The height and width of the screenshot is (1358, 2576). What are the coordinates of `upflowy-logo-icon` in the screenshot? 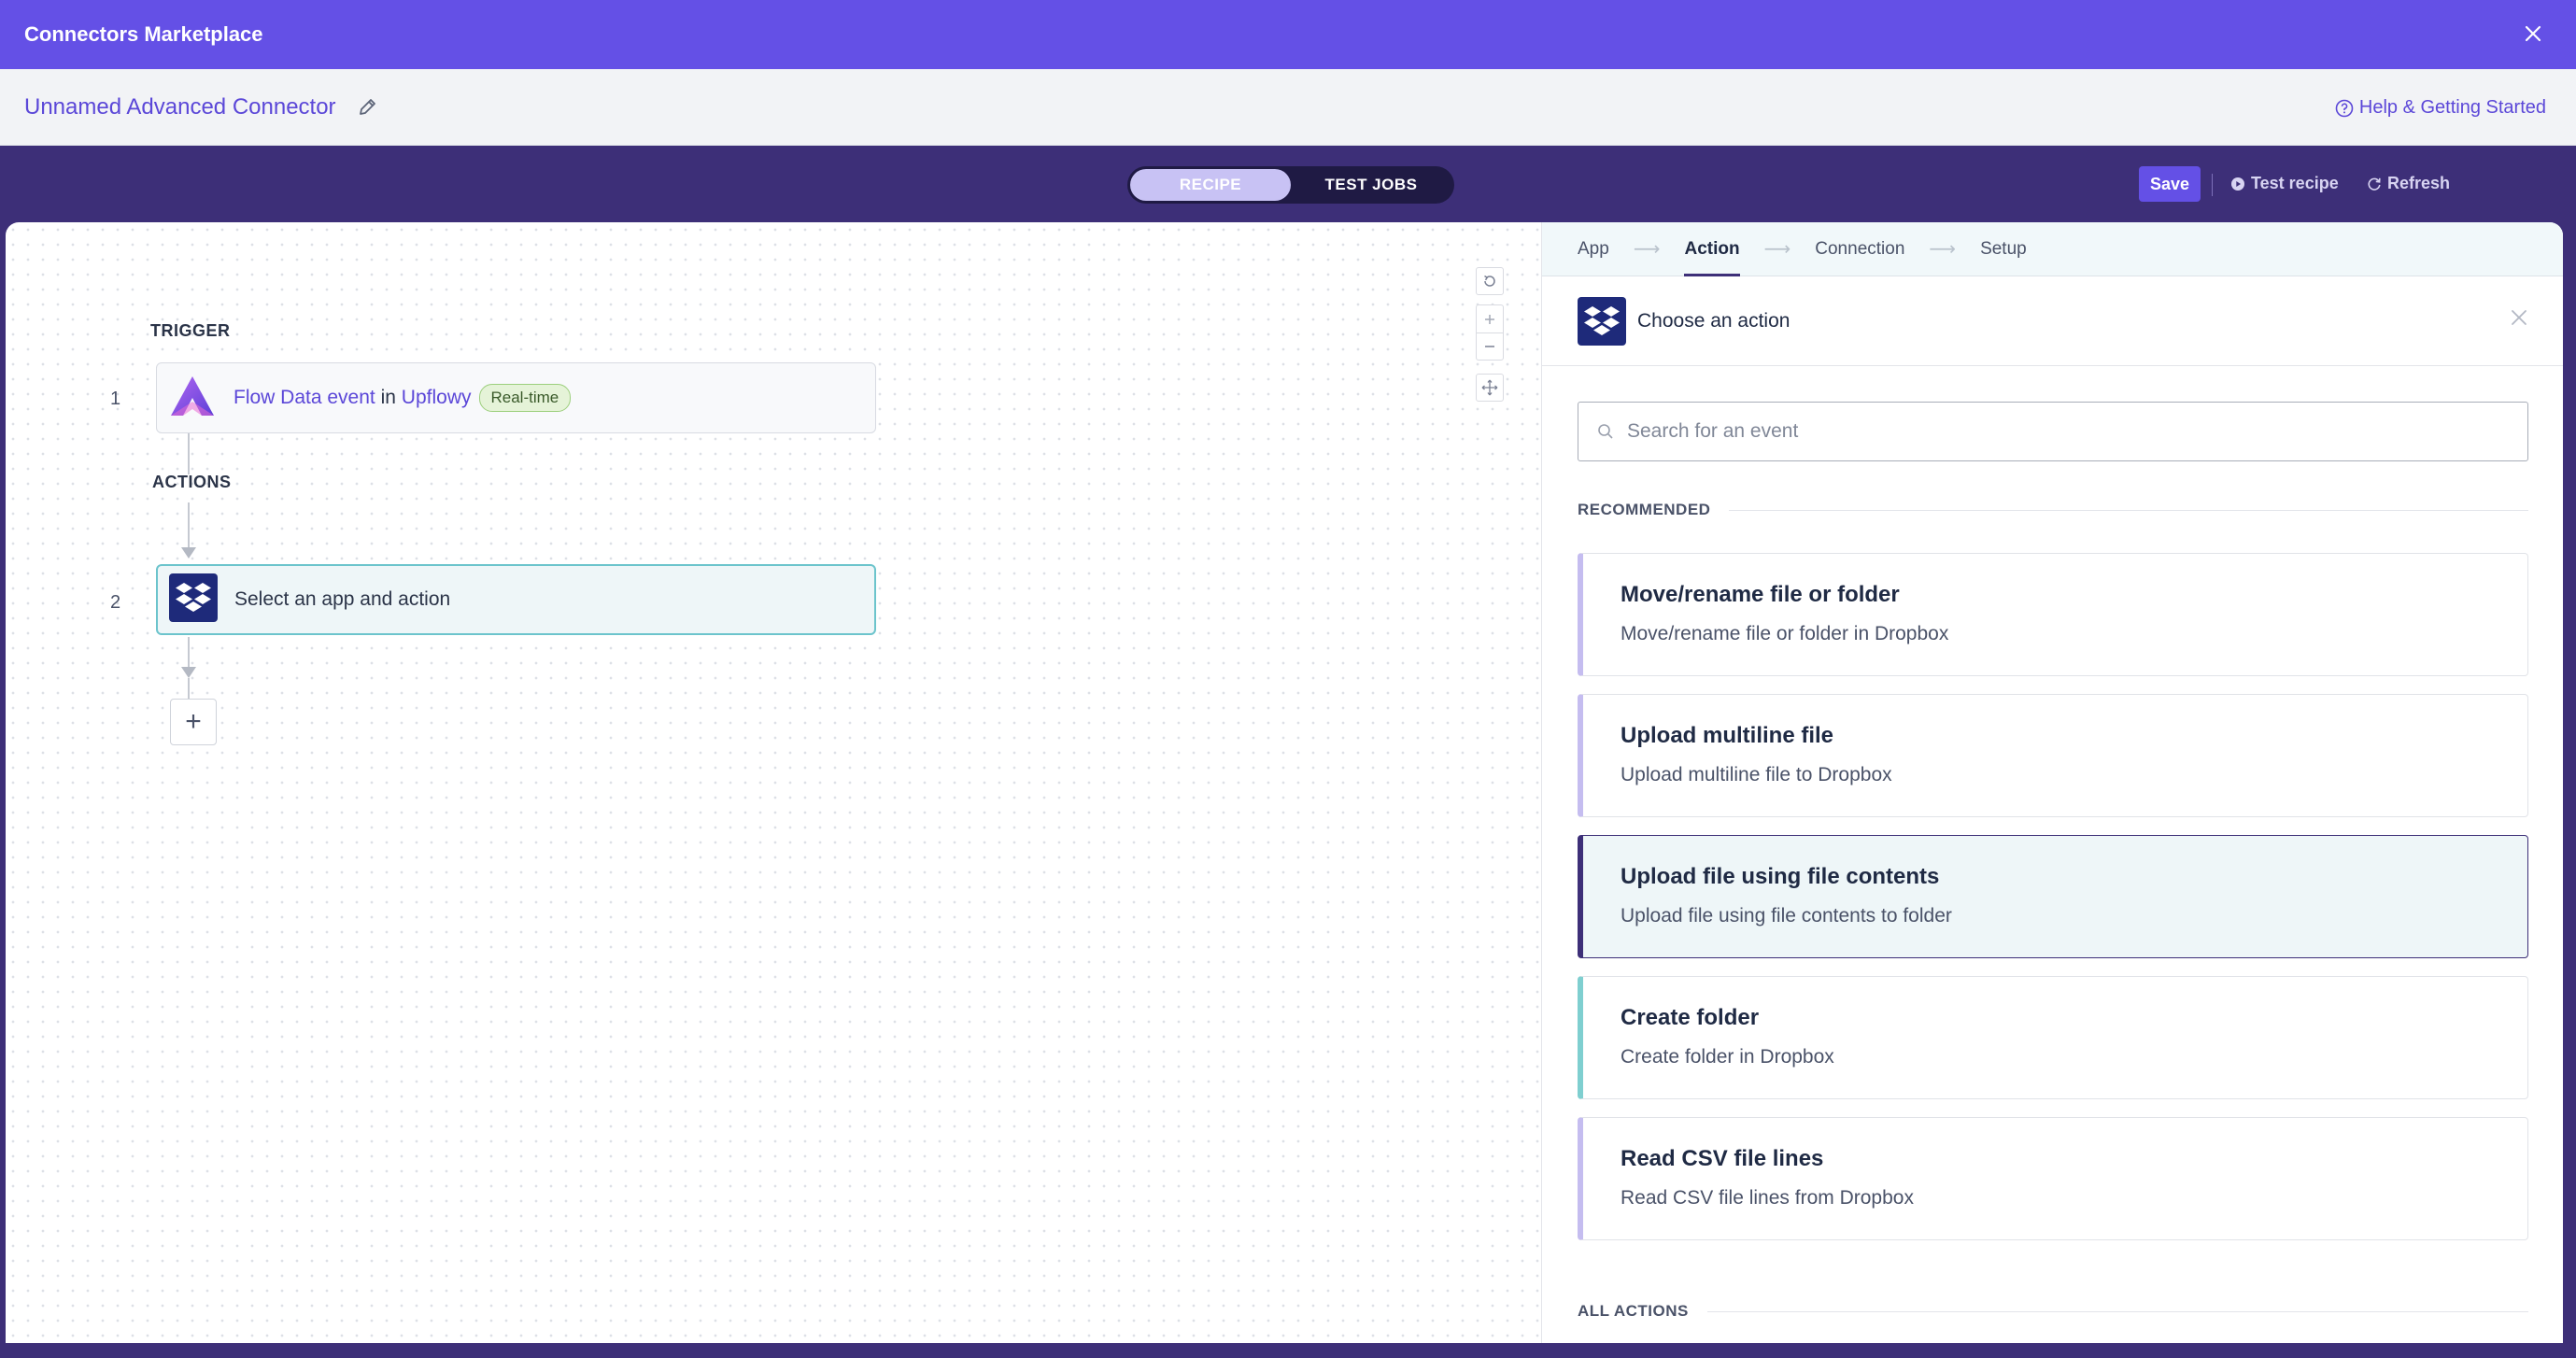 It's located at (192, 398).